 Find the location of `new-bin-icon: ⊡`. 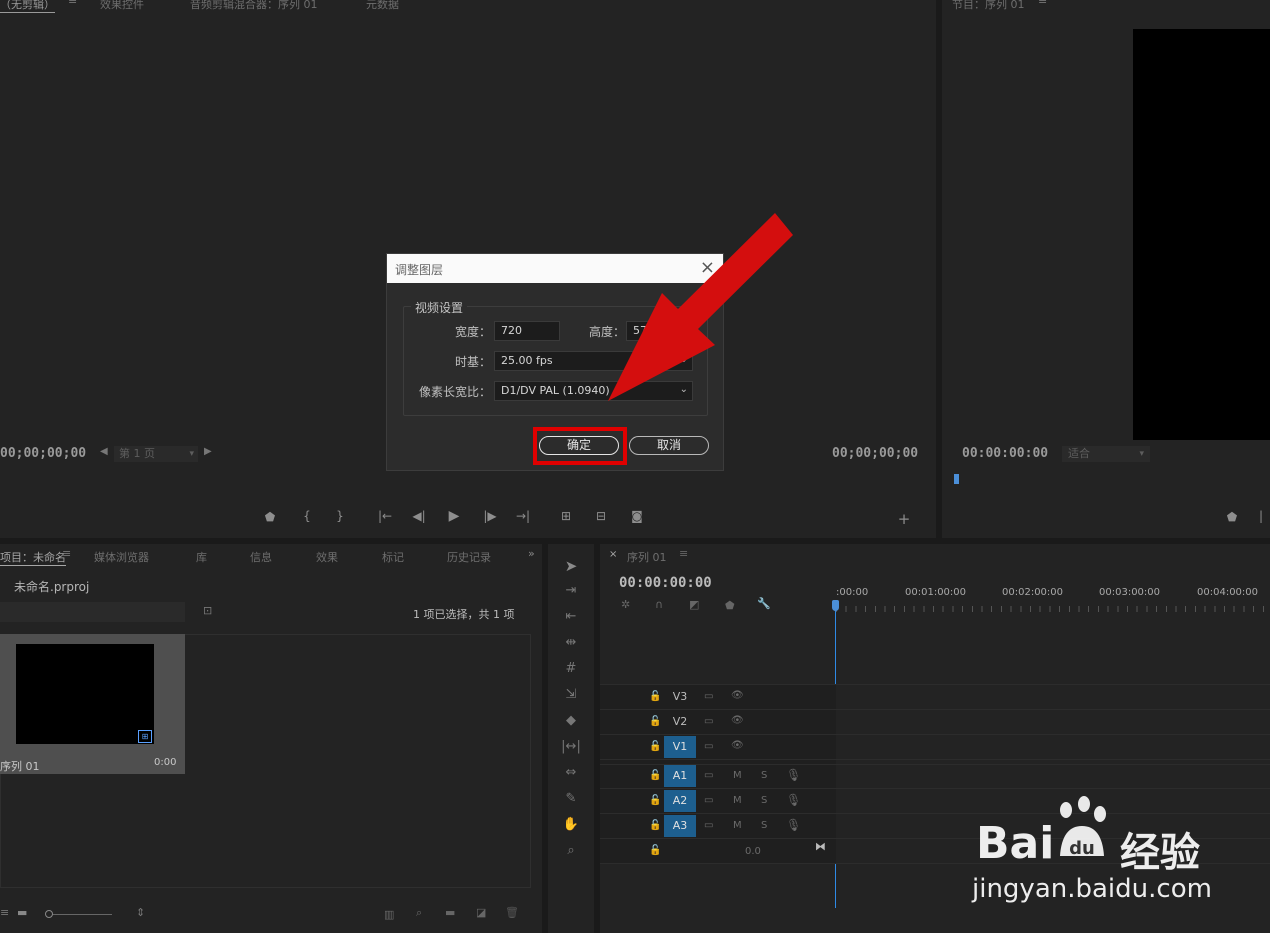

new-bin-icon: ⊡ is located at coordinates (207, 610).